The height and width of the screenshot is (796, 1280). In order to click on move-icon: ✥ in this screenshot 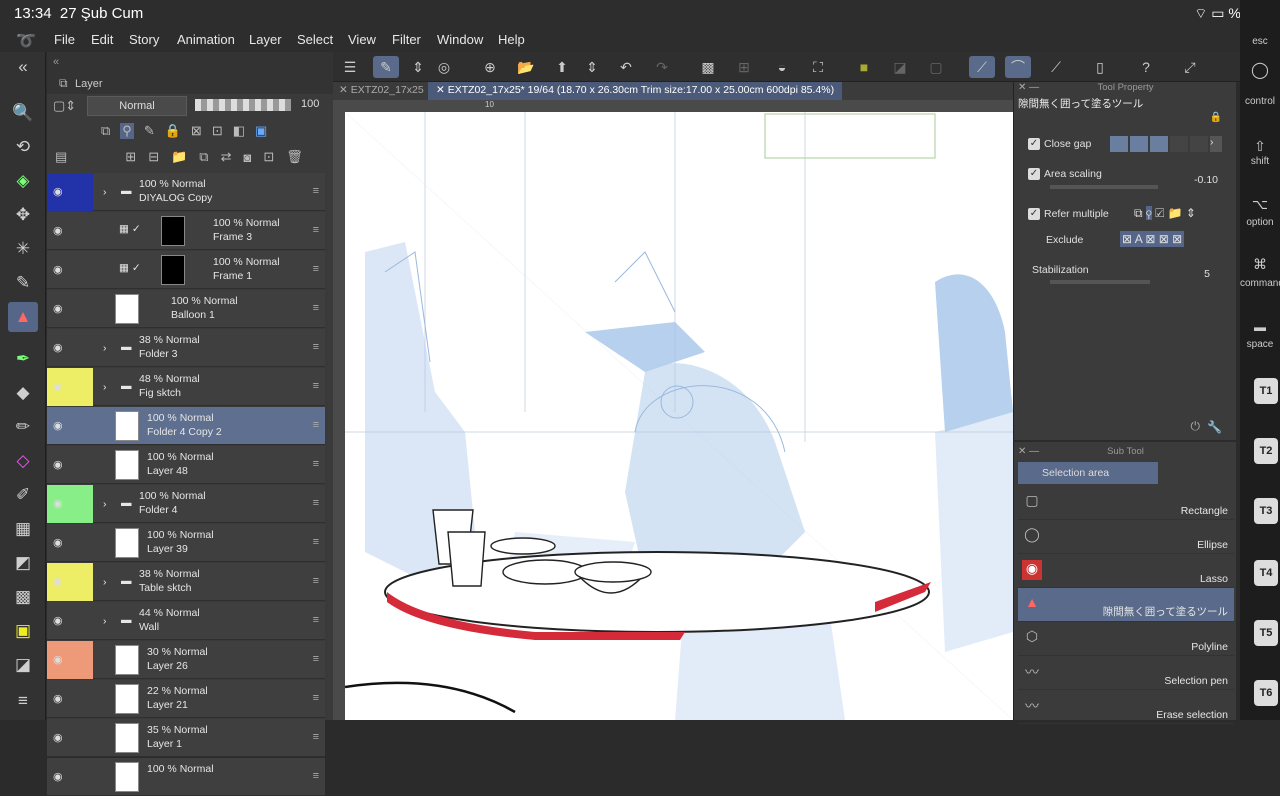, I will do `click(23, 215)`.